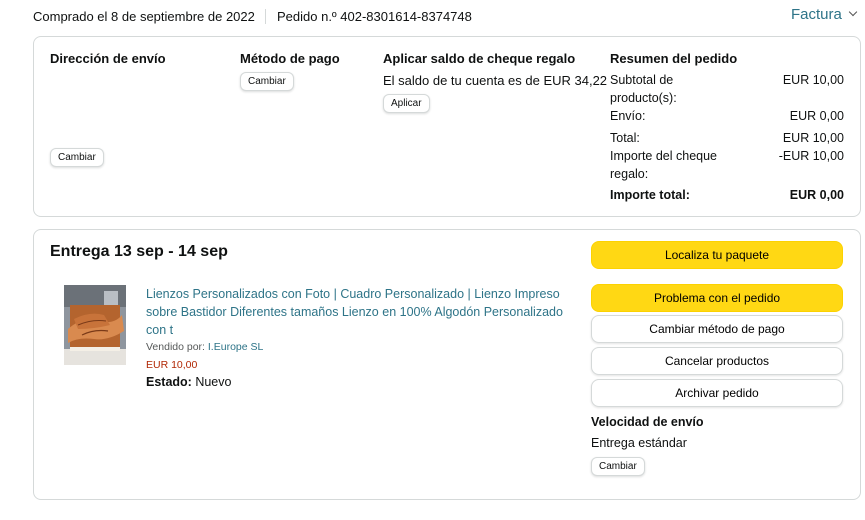 The width and height of the screenshot is (865, 520). Describe the element at coordinates (108, 58) in the screenshot. I see `shipping-address-title: Dirección de envío` at that location.